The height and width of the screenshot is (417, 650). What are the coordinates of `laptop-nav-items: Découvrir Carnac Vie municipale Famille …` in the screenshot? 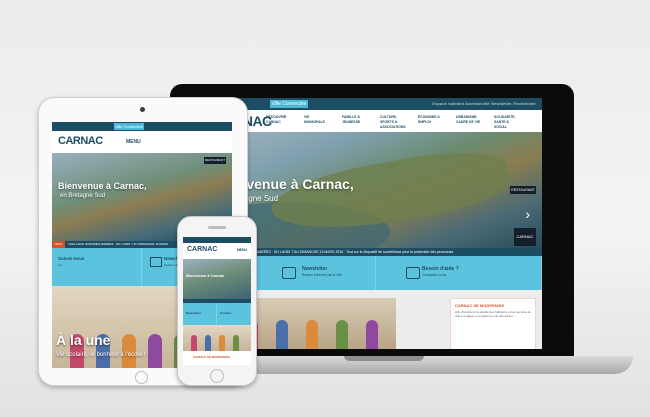 It's located at (393, 122).